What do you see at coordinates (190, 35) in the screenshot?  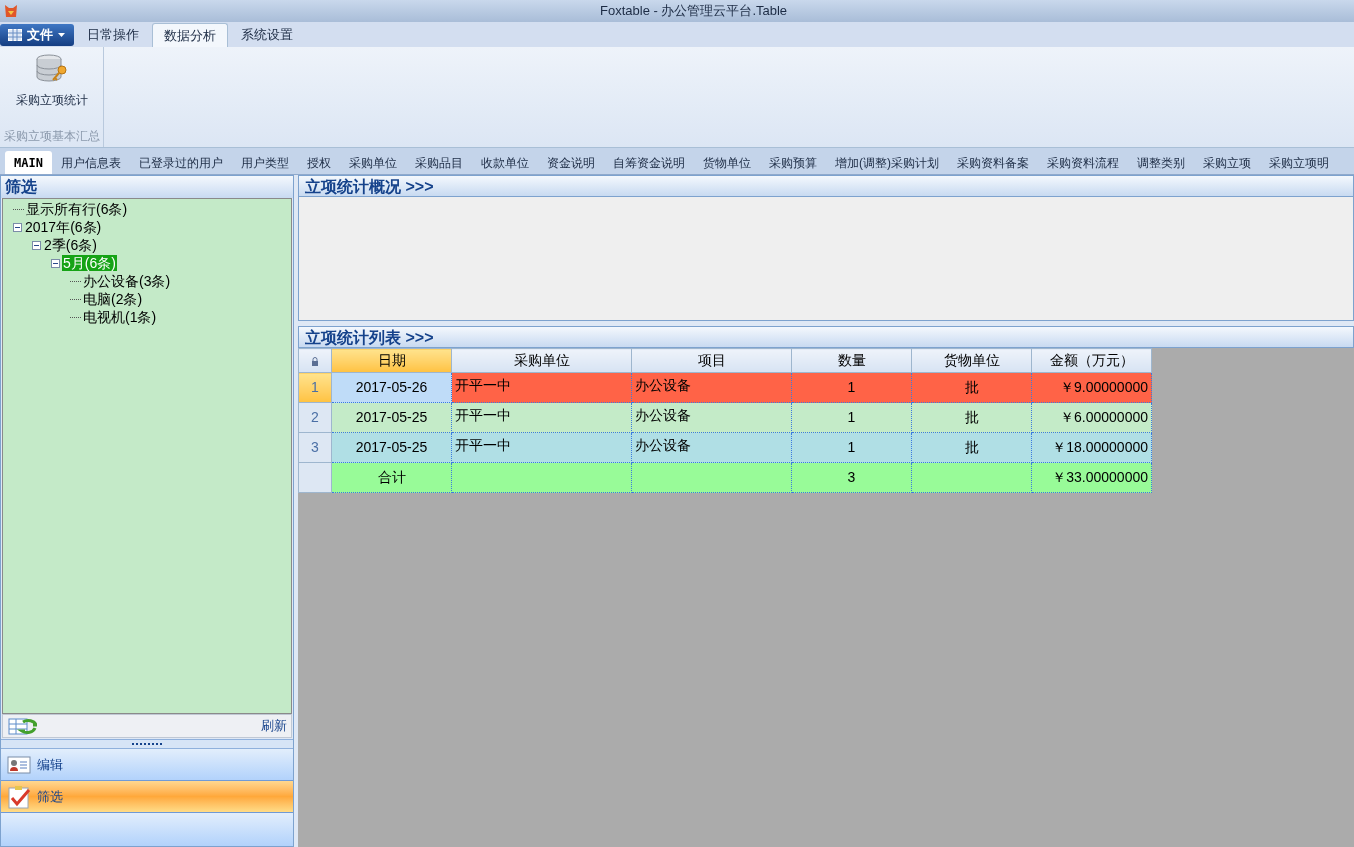 I see `menu-tab: 数据分析` at bounding box center [190, 35].